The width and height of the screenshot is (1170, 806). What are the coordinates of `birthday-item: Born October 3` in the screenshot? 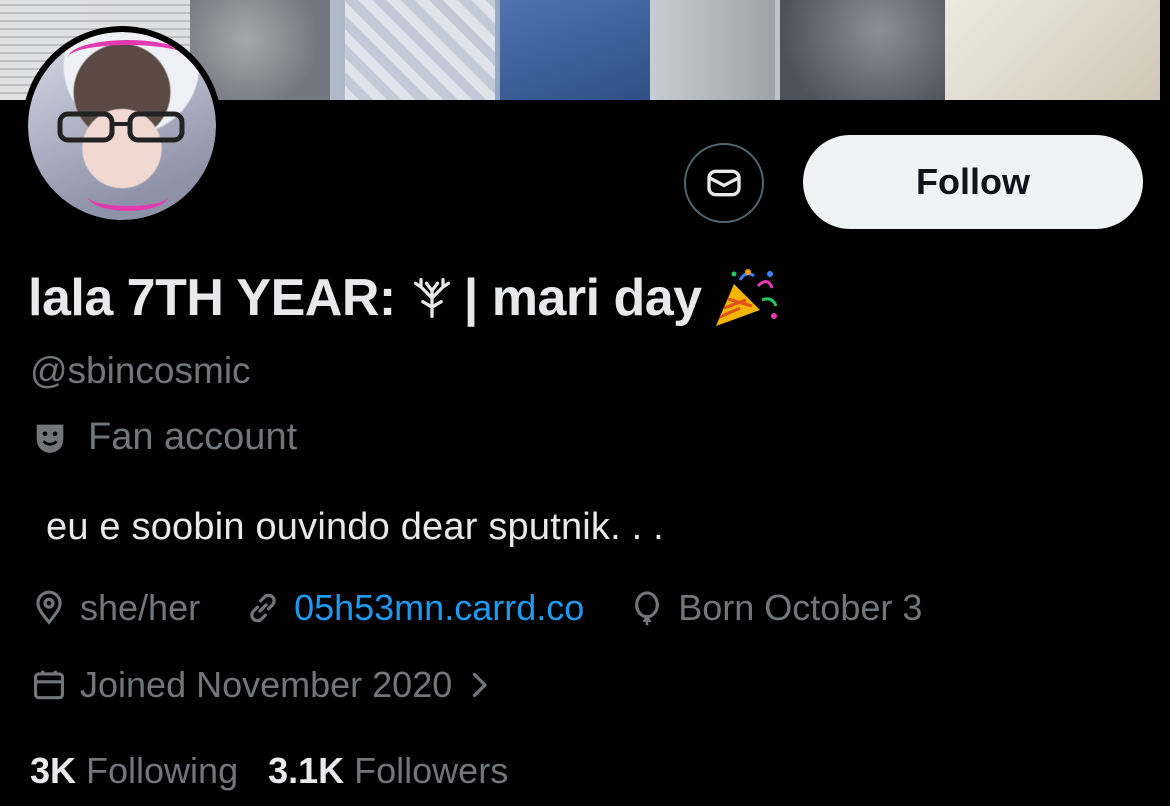 It's located at (775, 608).